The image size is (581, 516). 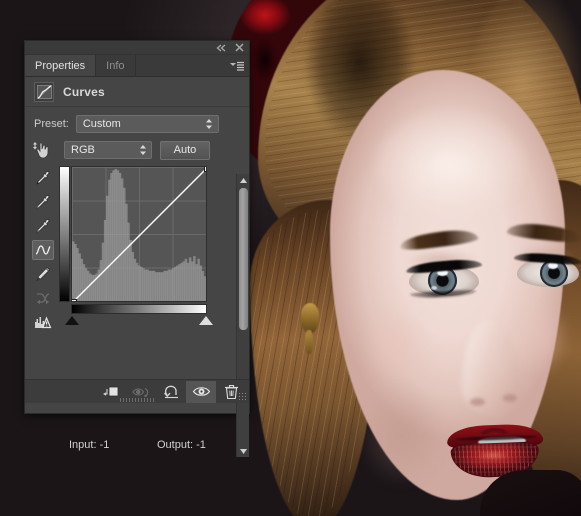 I want to click on tone-curve-line, so click(x=139, y=234).